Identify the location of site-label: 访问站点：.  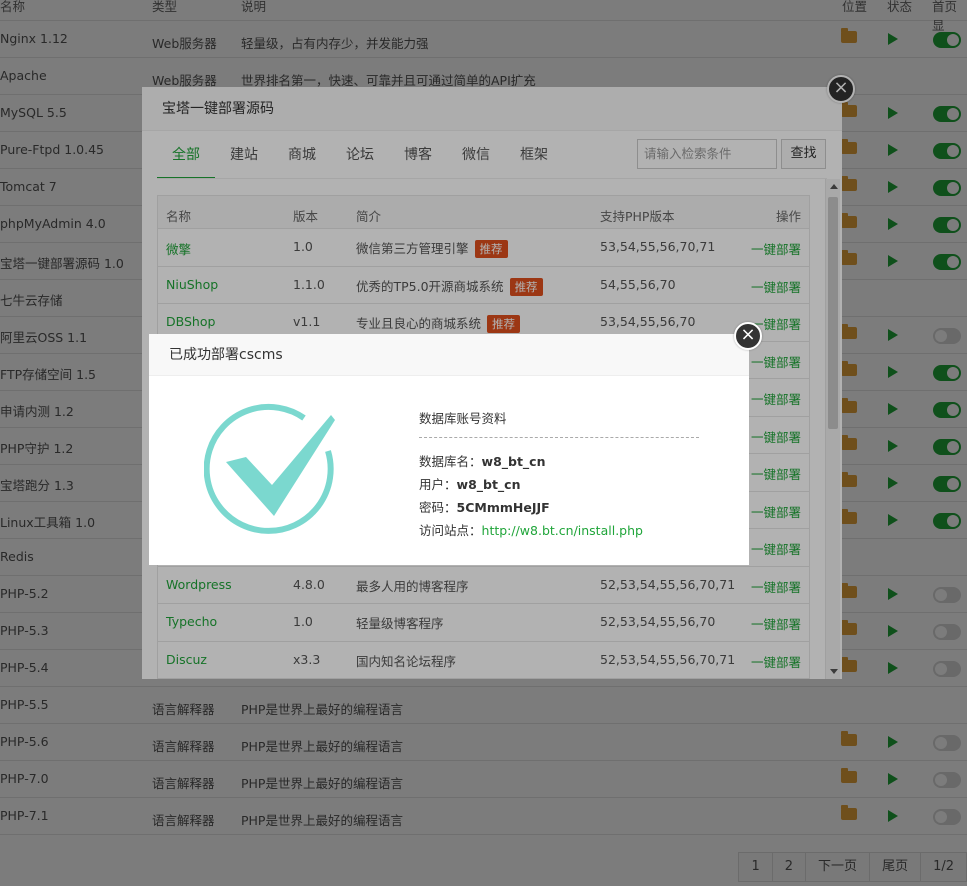
(450, 530).